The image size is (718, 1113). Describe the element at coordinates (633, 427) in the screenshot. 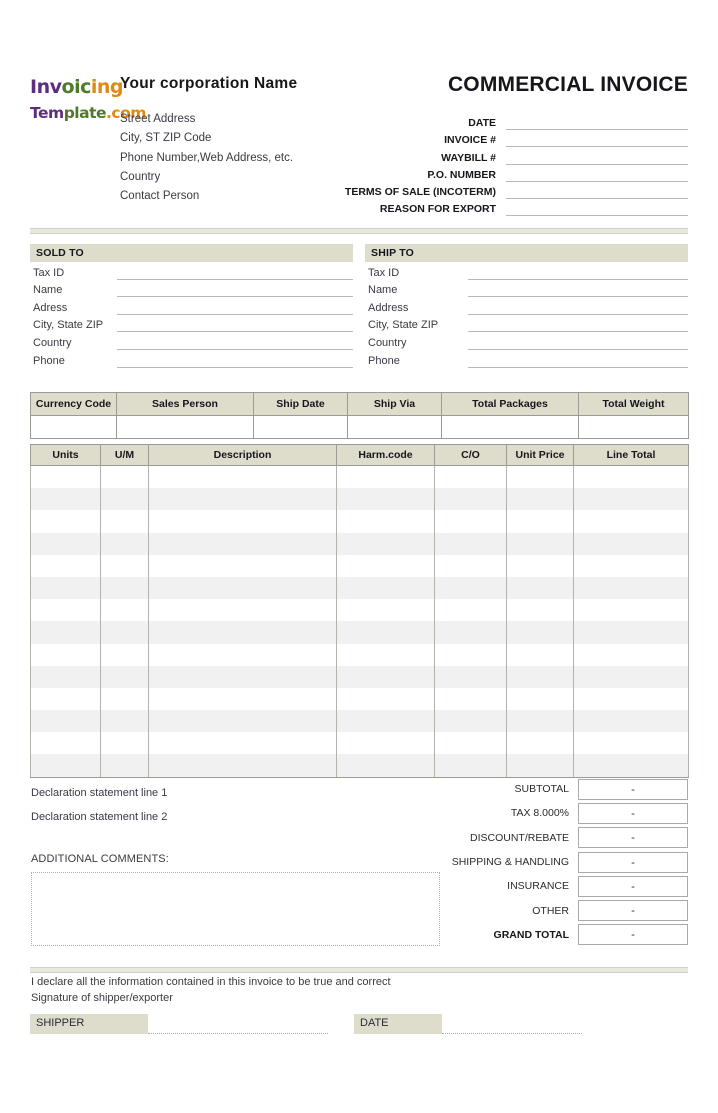

I see `cell-total-weight` at that location.